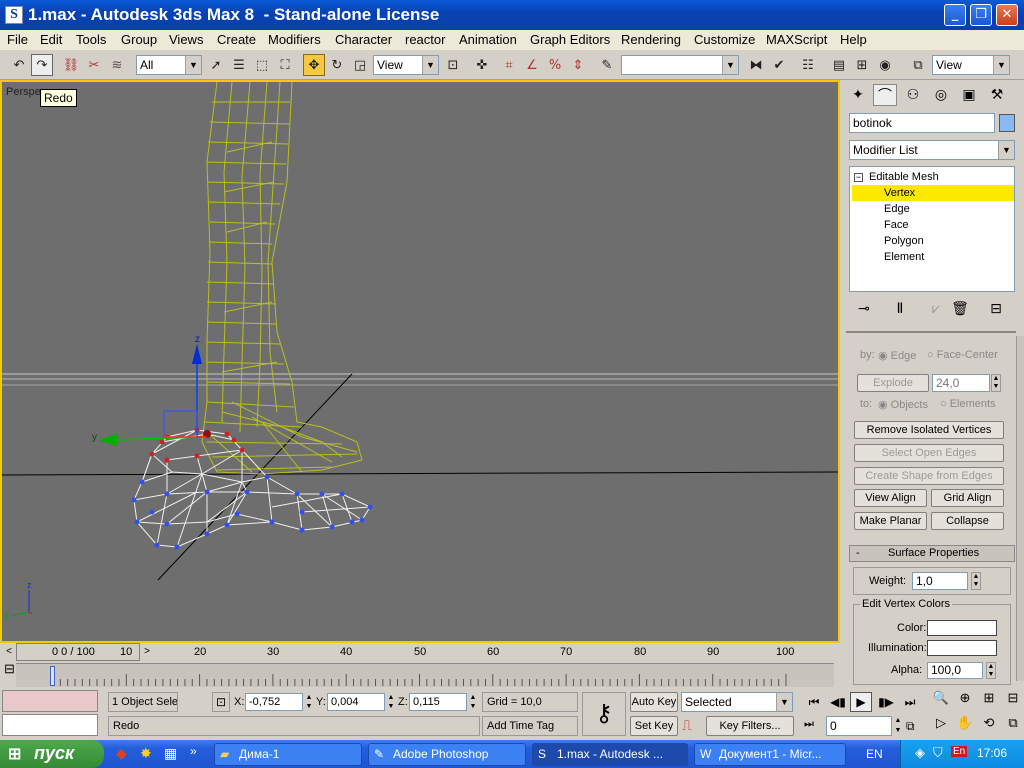 The image size is (1024, 768). I want to click on selection-filter-dropdown: All ▼, so click(169, 65).